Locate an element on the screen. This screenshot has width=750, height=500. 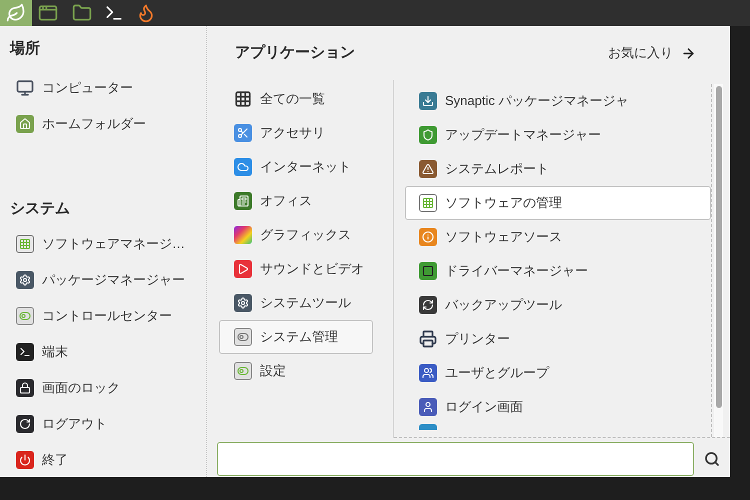
refresh-icon is located at coordinates (428, 305).